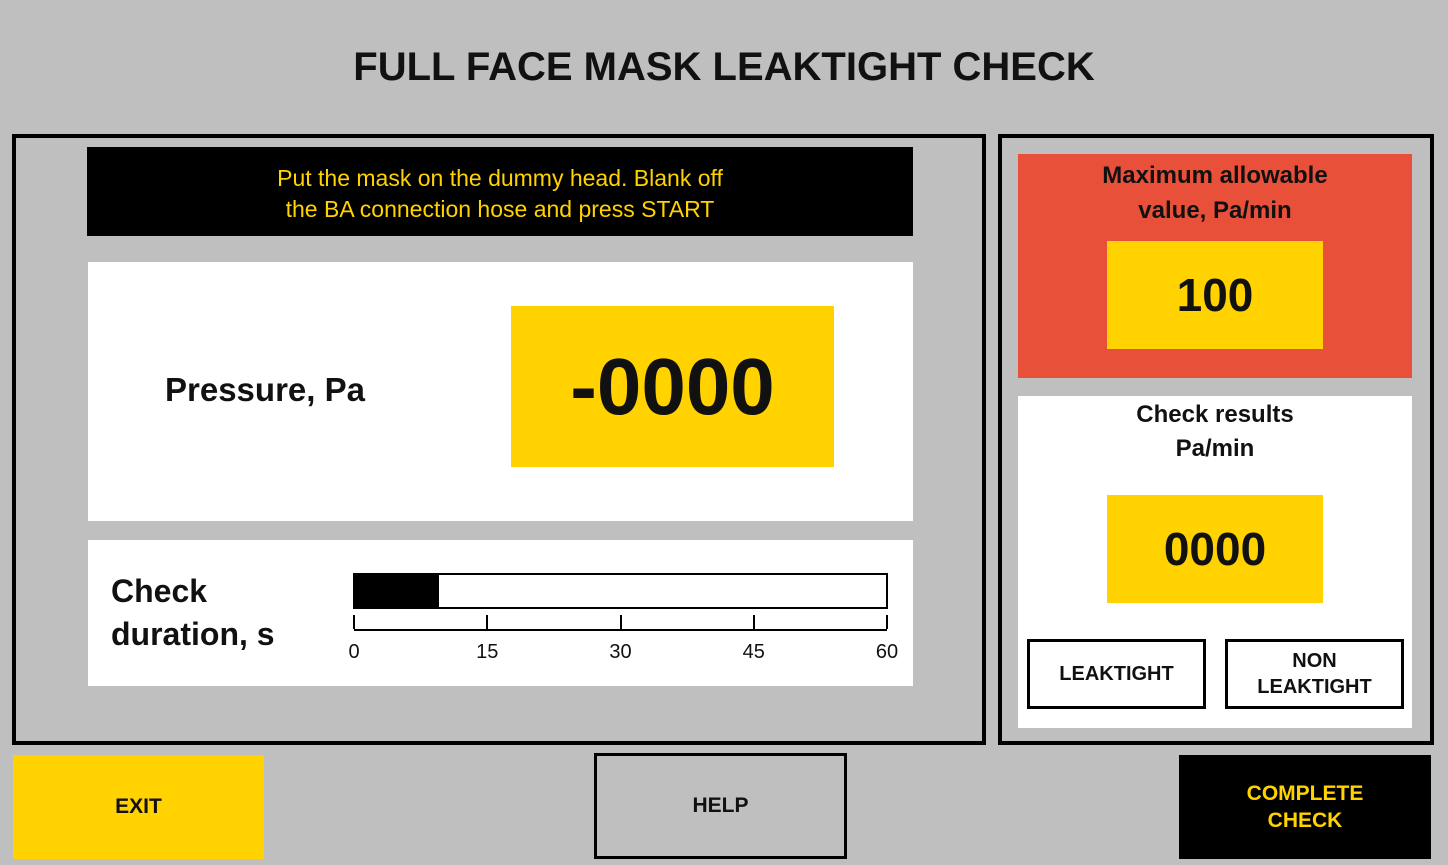 Image resolution: width=1448 pixels, height=865 pixels. I want to click on pressure-value: -0000, so click(672, 386).